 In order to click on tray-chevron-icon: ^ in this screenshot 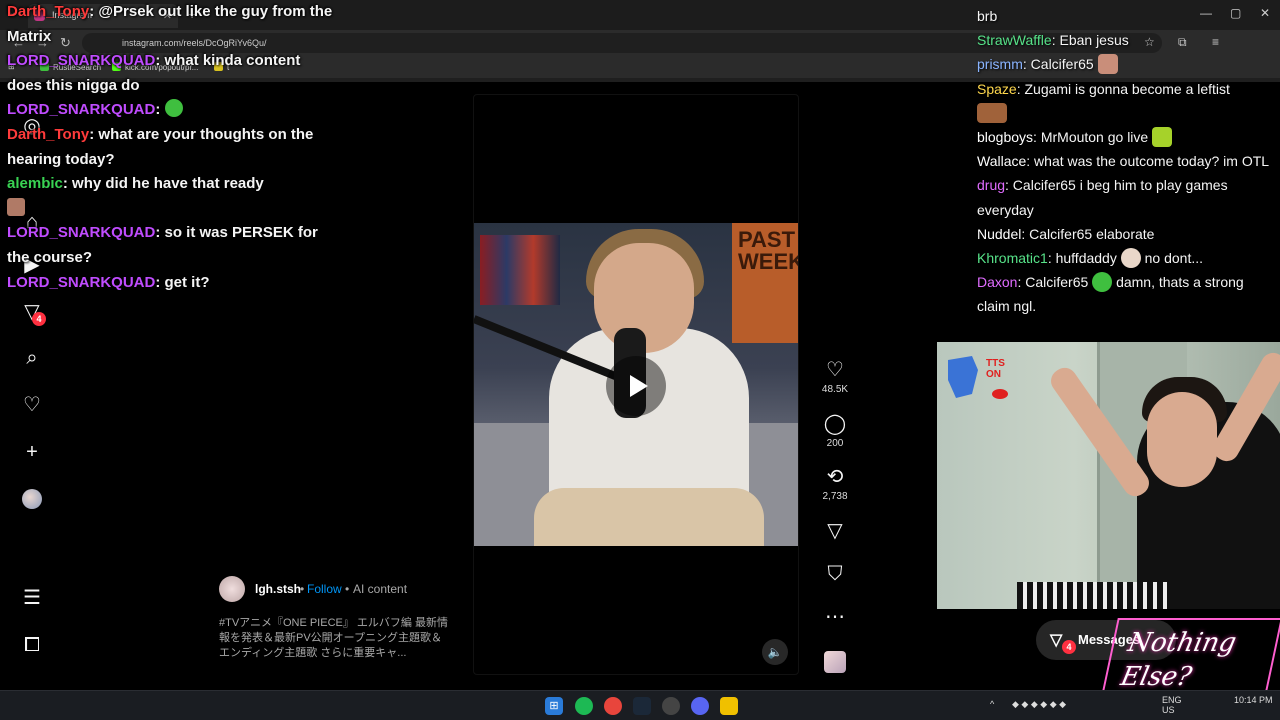, I will do `click(992, 704)`.